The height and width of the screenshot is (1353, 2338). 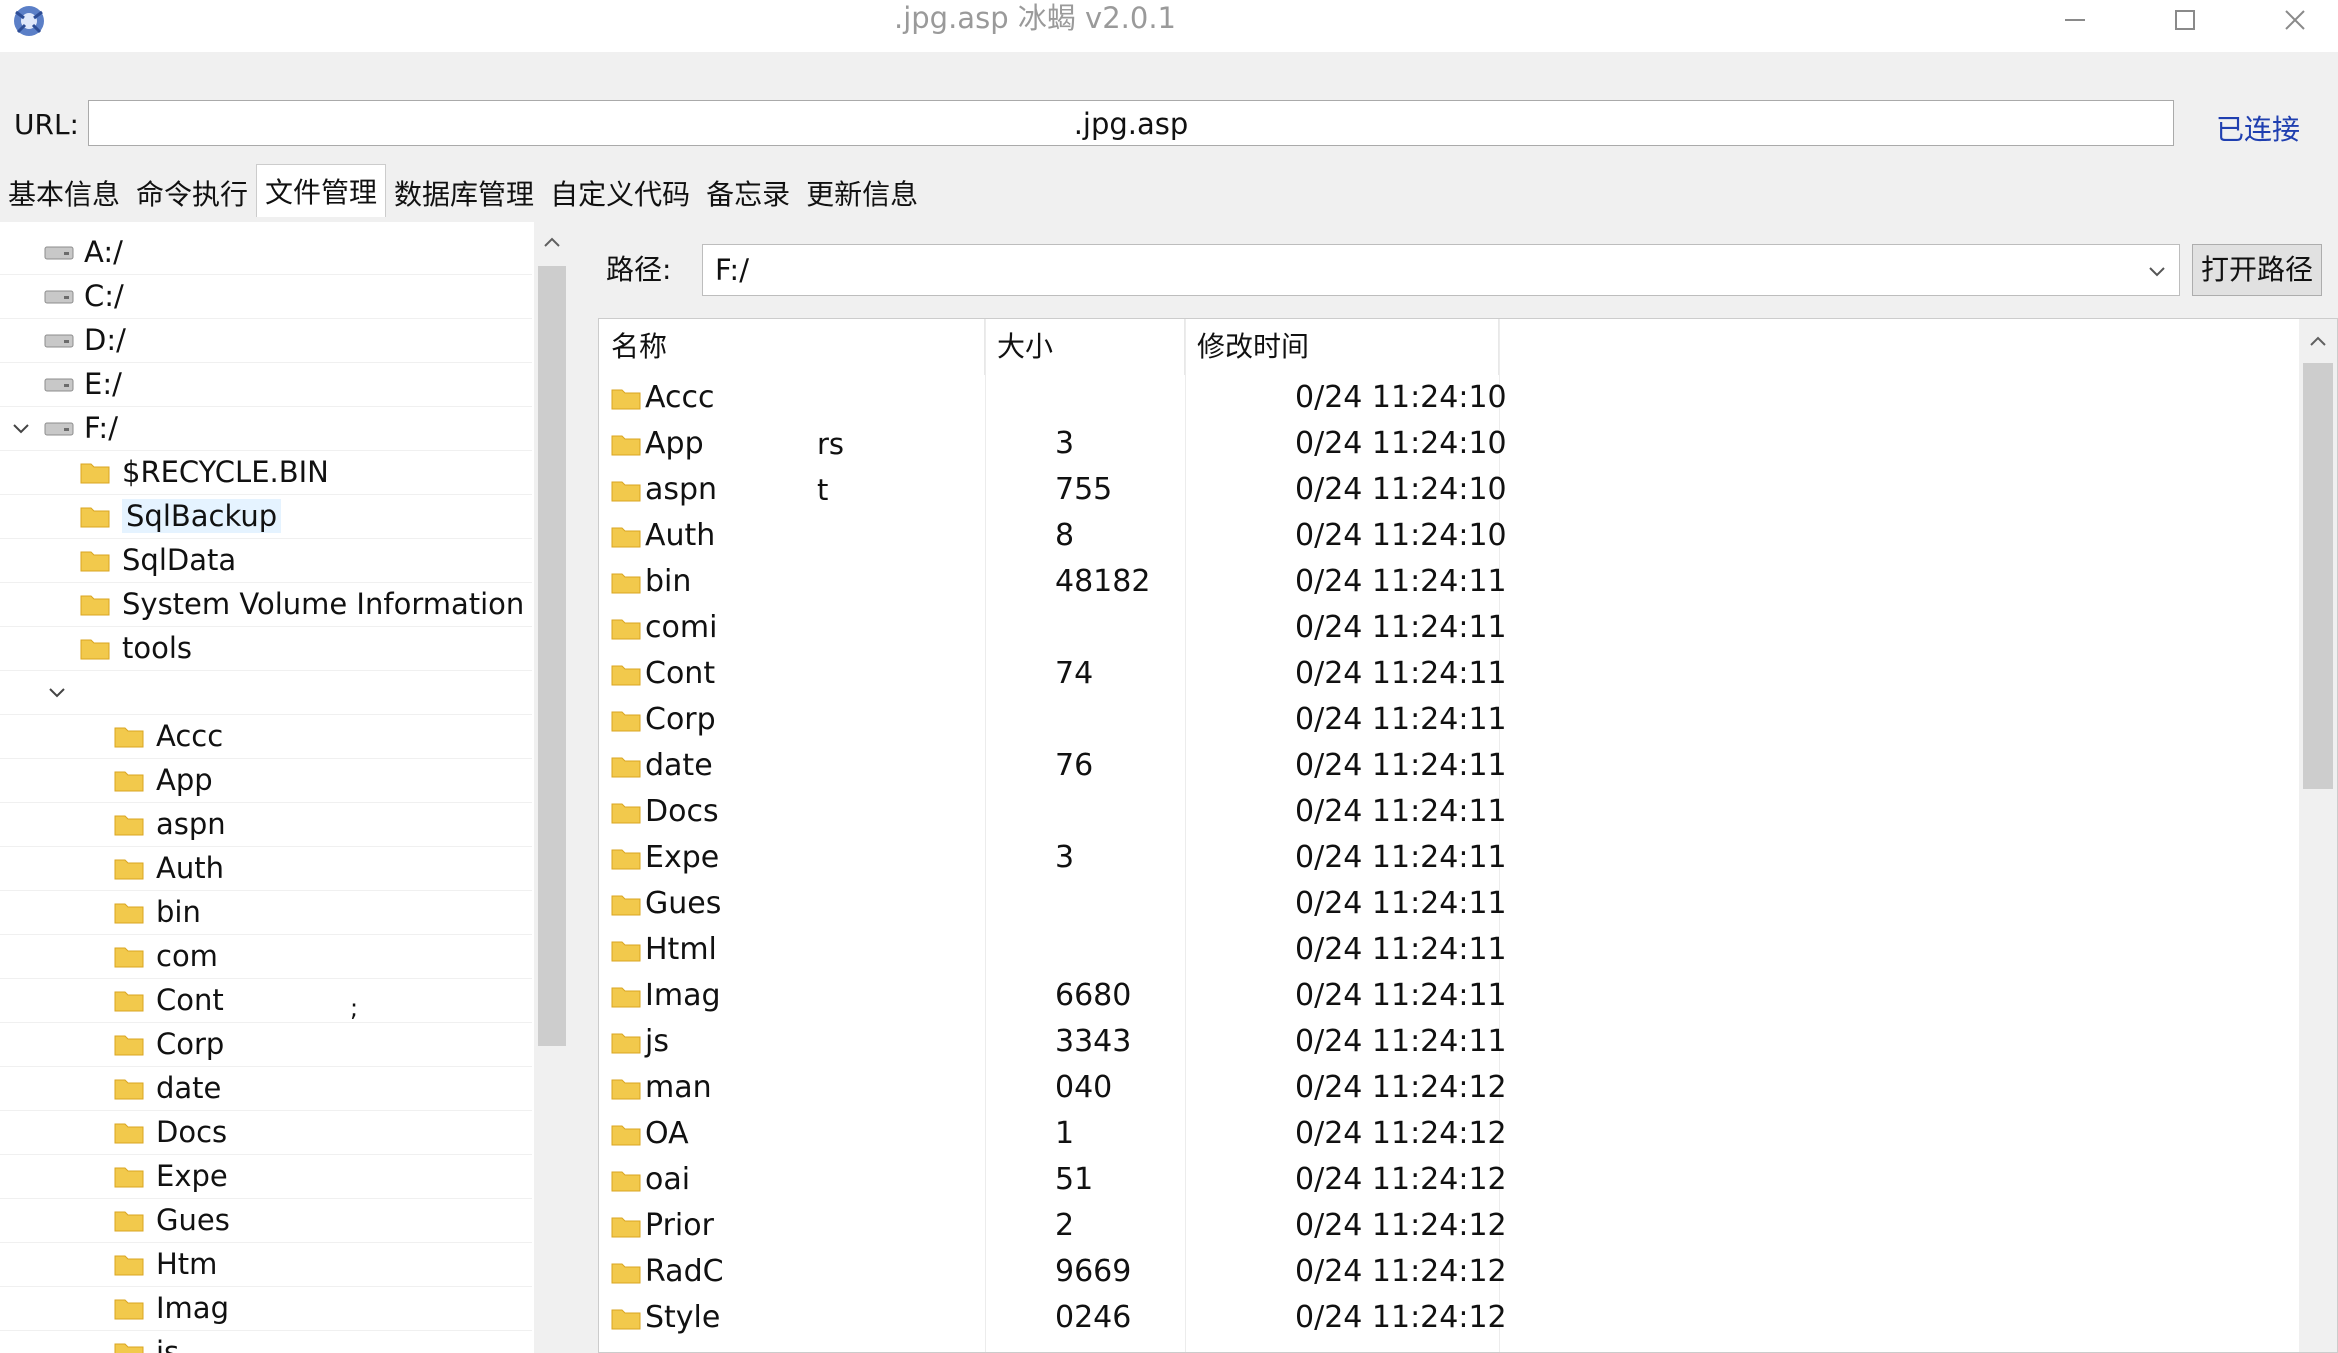 I want to click on tree-label: E:/, so click(x=103, y=384).